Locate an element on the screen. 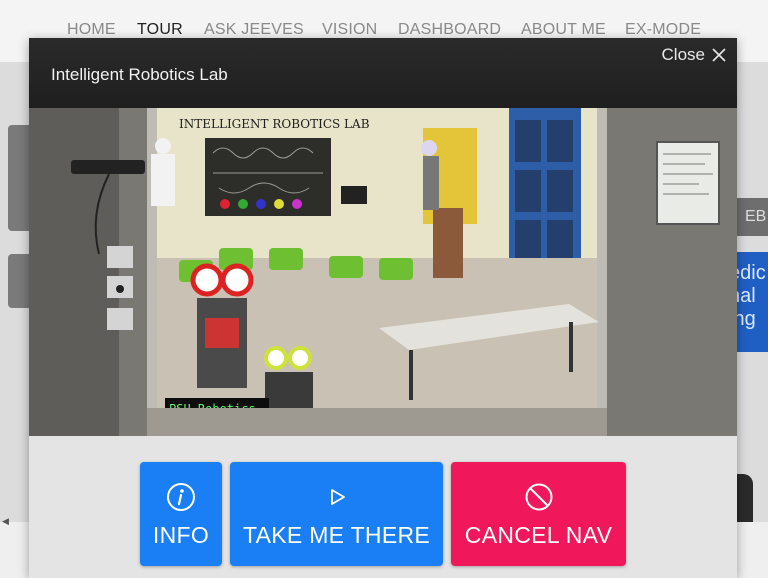 This screenshot has width=768, height=578. scroll-left-icon: ◀ is located at coordinates (5, 521).